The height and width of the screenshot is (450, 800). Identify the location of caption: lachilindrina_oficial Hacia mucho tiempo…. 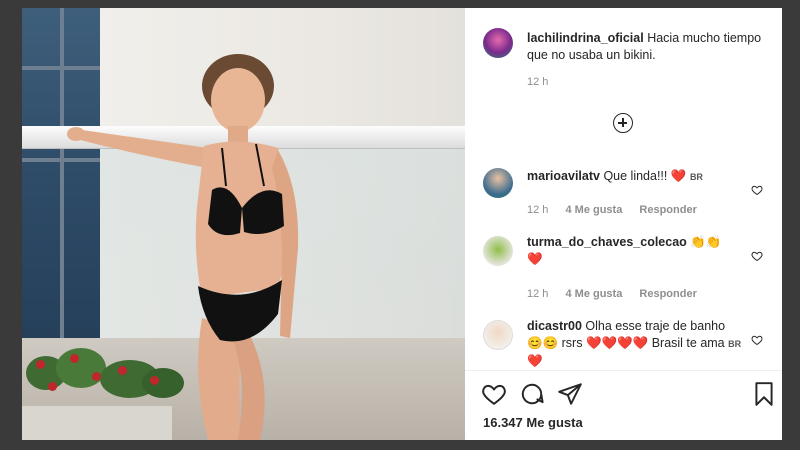
(649, 47).